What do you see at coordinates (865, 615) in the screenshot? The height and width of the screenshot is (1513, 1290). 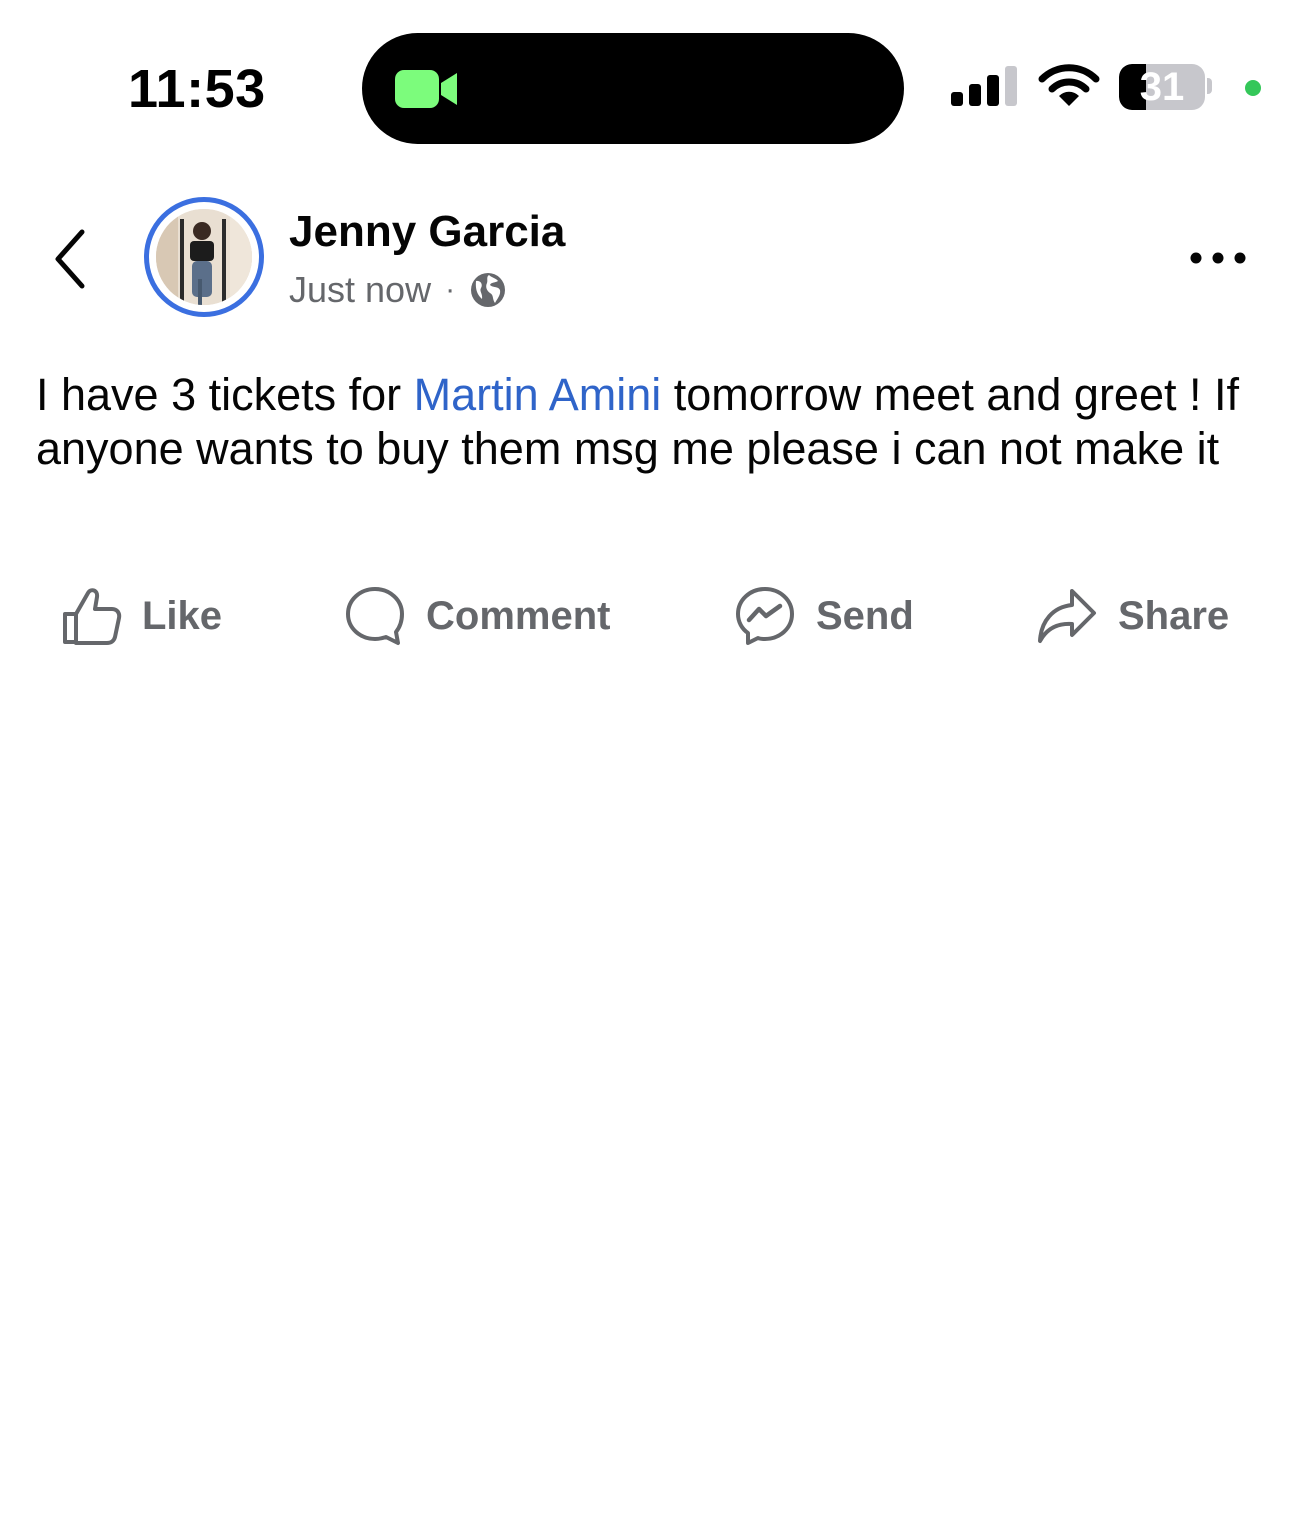 I see `send-label: Send` at bounding box center [865, 615].